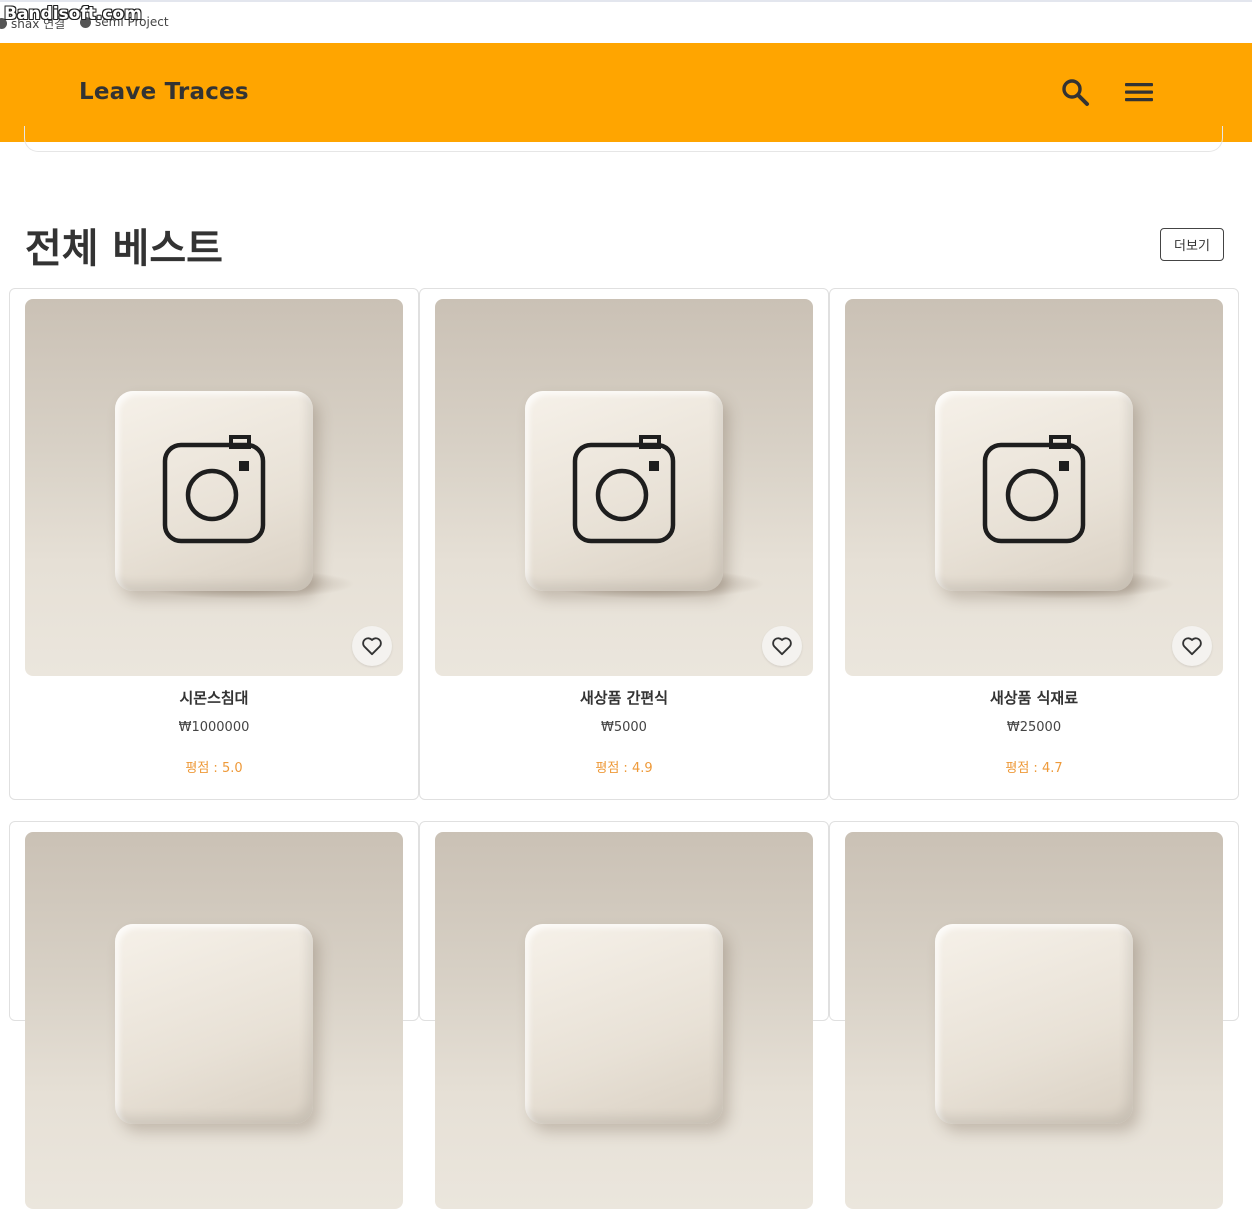 Image resolution: width=1252 pixels, height=1209 pixels. What do you see at coordinates (623, 139) in the screenshot?
I see `search-panel-edge` at bounding box center [623, 139].